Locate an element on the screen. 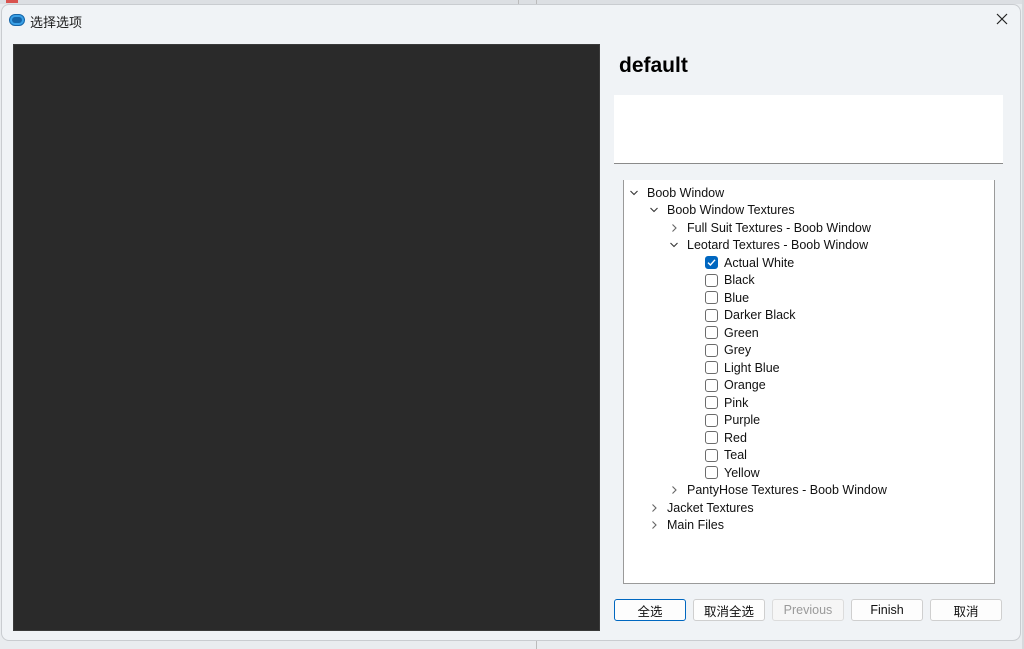  check-icon is located at coordinates (711, 263).